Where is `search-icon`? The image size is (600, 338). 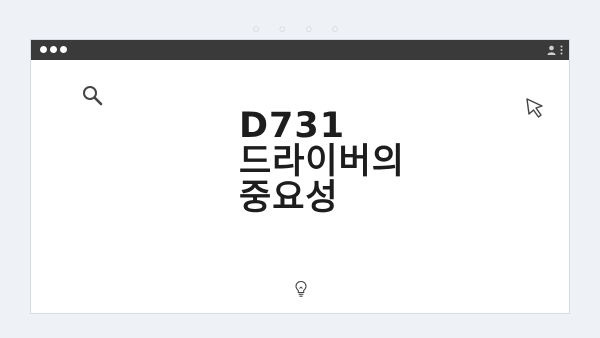
search-icon is located at coordinates (93, 96).